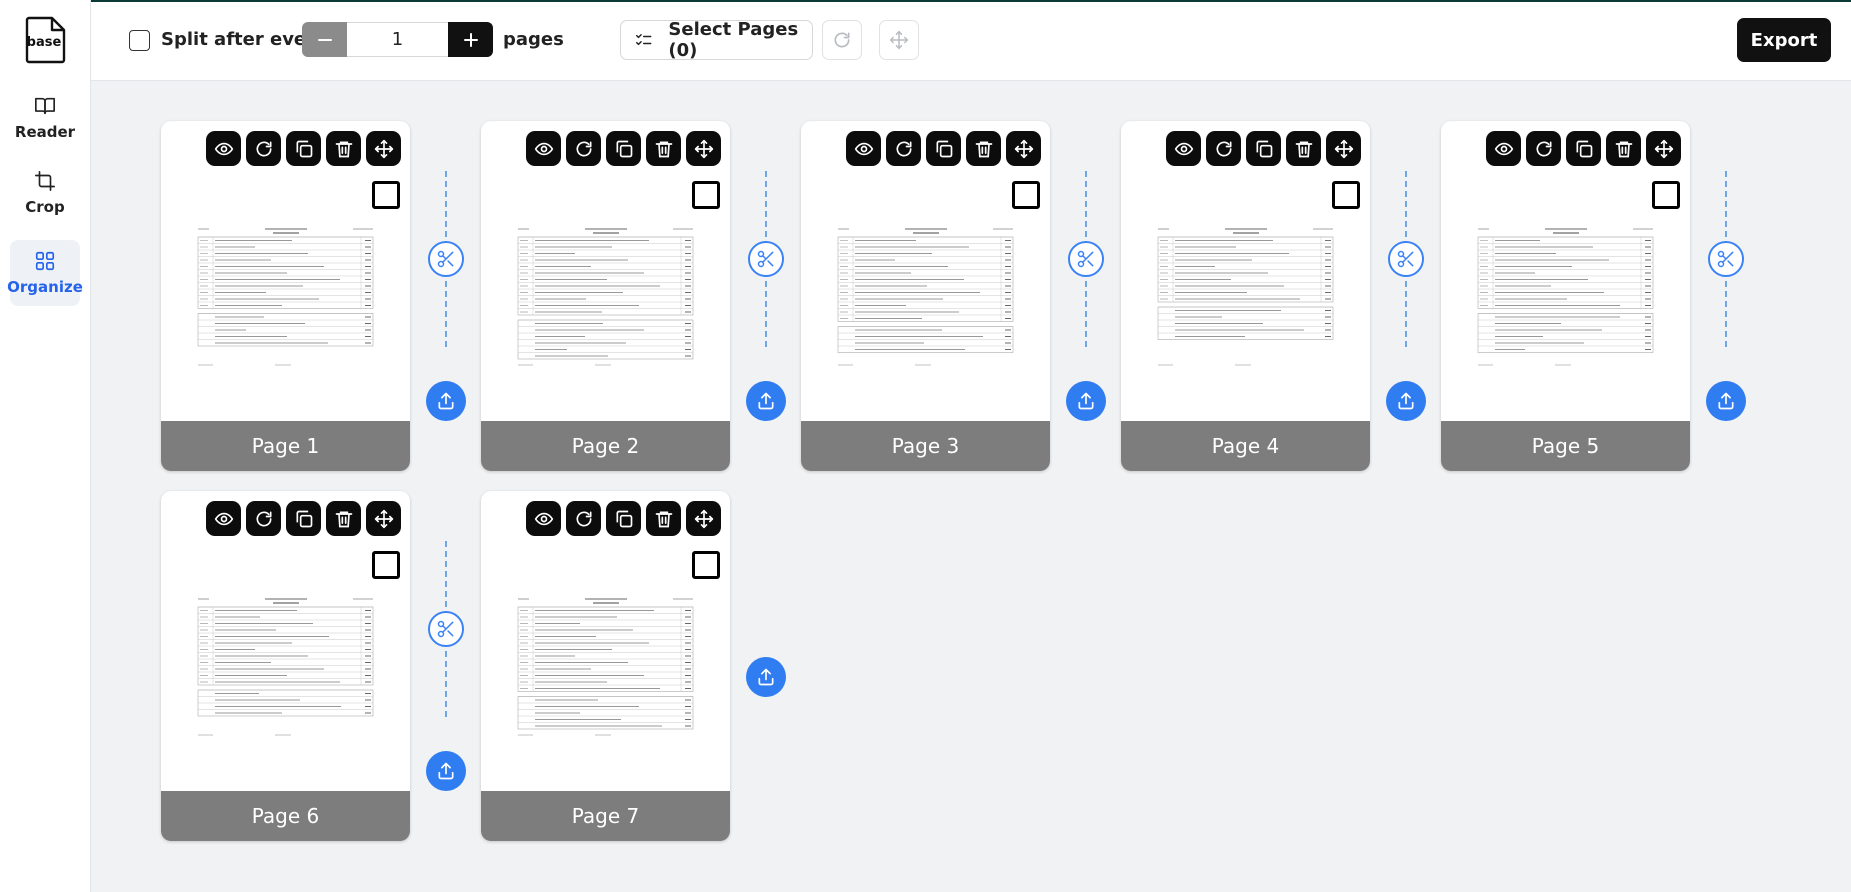 This screenshot has height=892, width=1851. Describe the element at coordinates (45, 181) in the screenshot. I see `crop-icon` at that location.